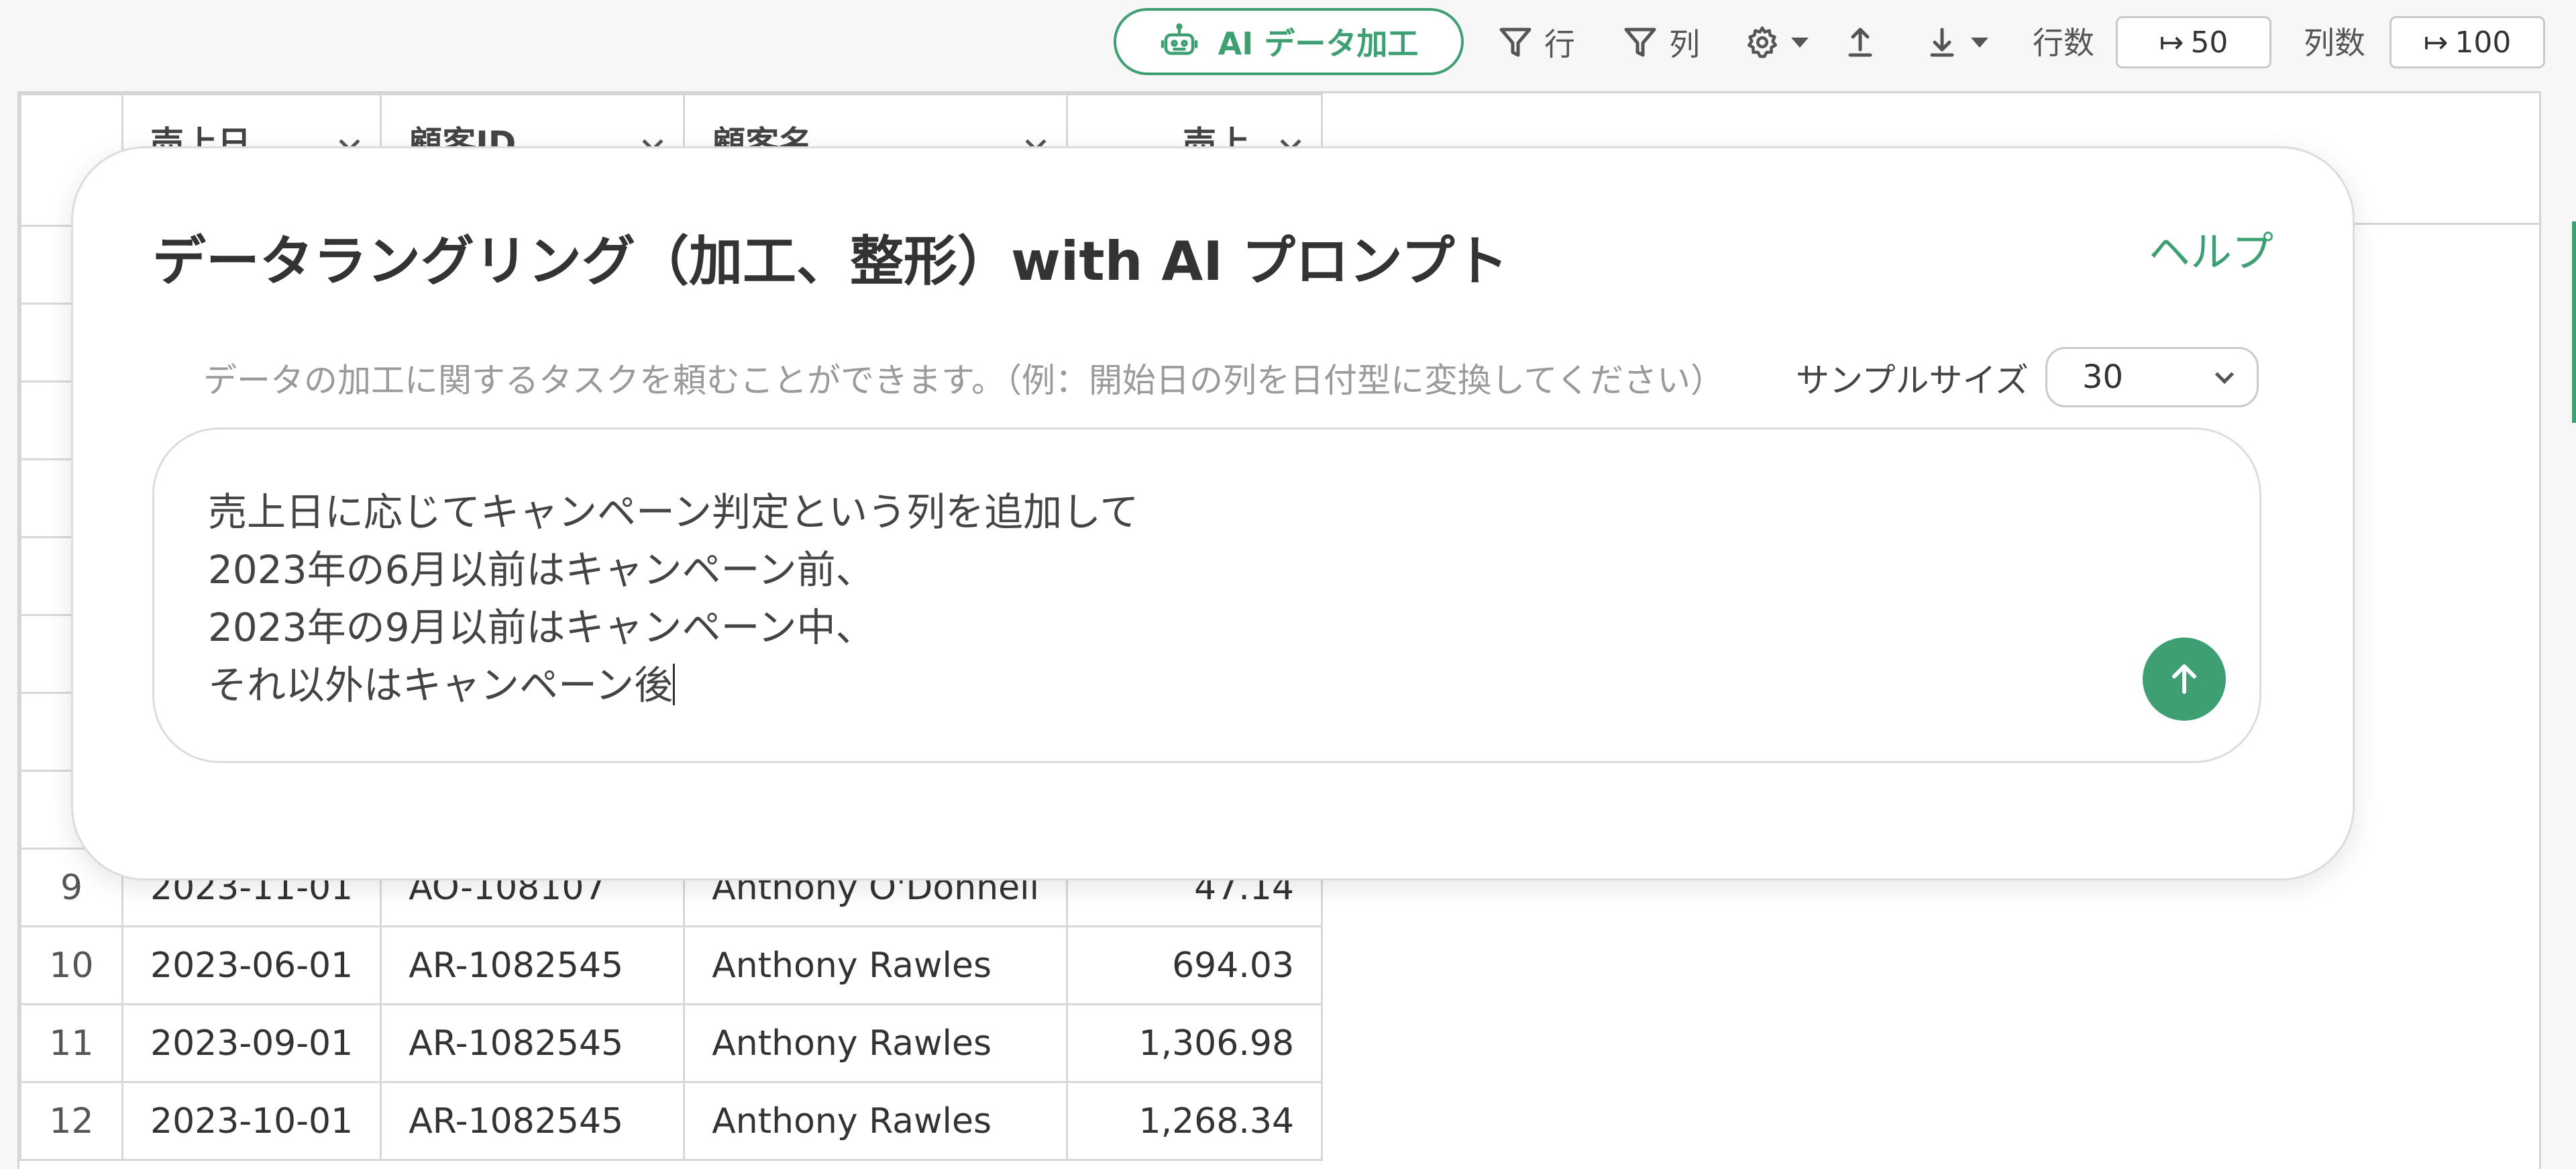  I want to click on prompt-line: 2023年の9月以前はキャンペーン中、, so click(541, 627).